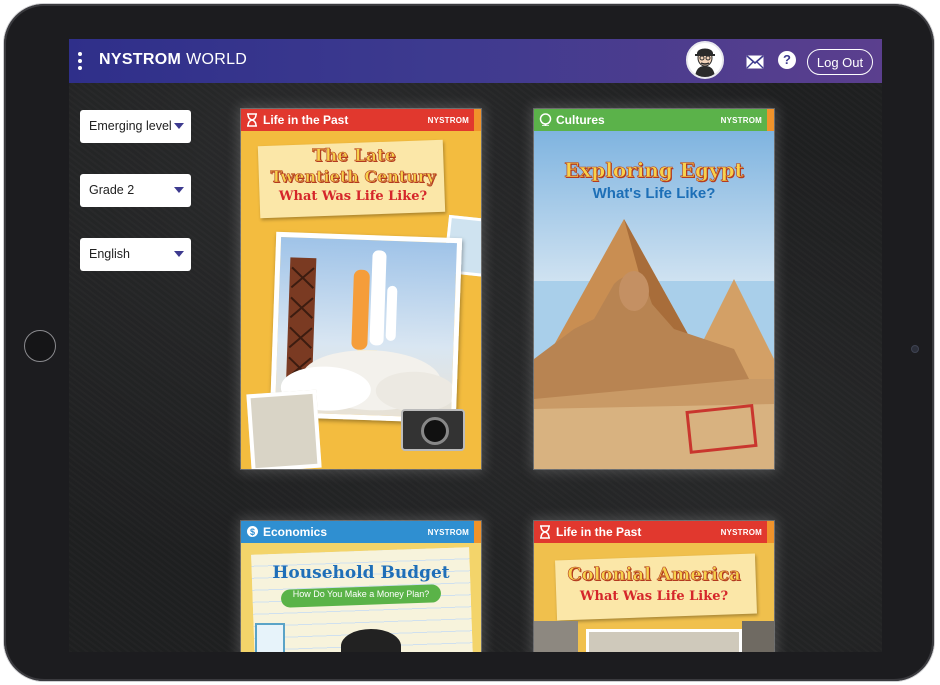  Describe the element at coordinates (361, 532) in the screenshot. I see `book-category-bar: $ Economics NYSTROM` at that location.